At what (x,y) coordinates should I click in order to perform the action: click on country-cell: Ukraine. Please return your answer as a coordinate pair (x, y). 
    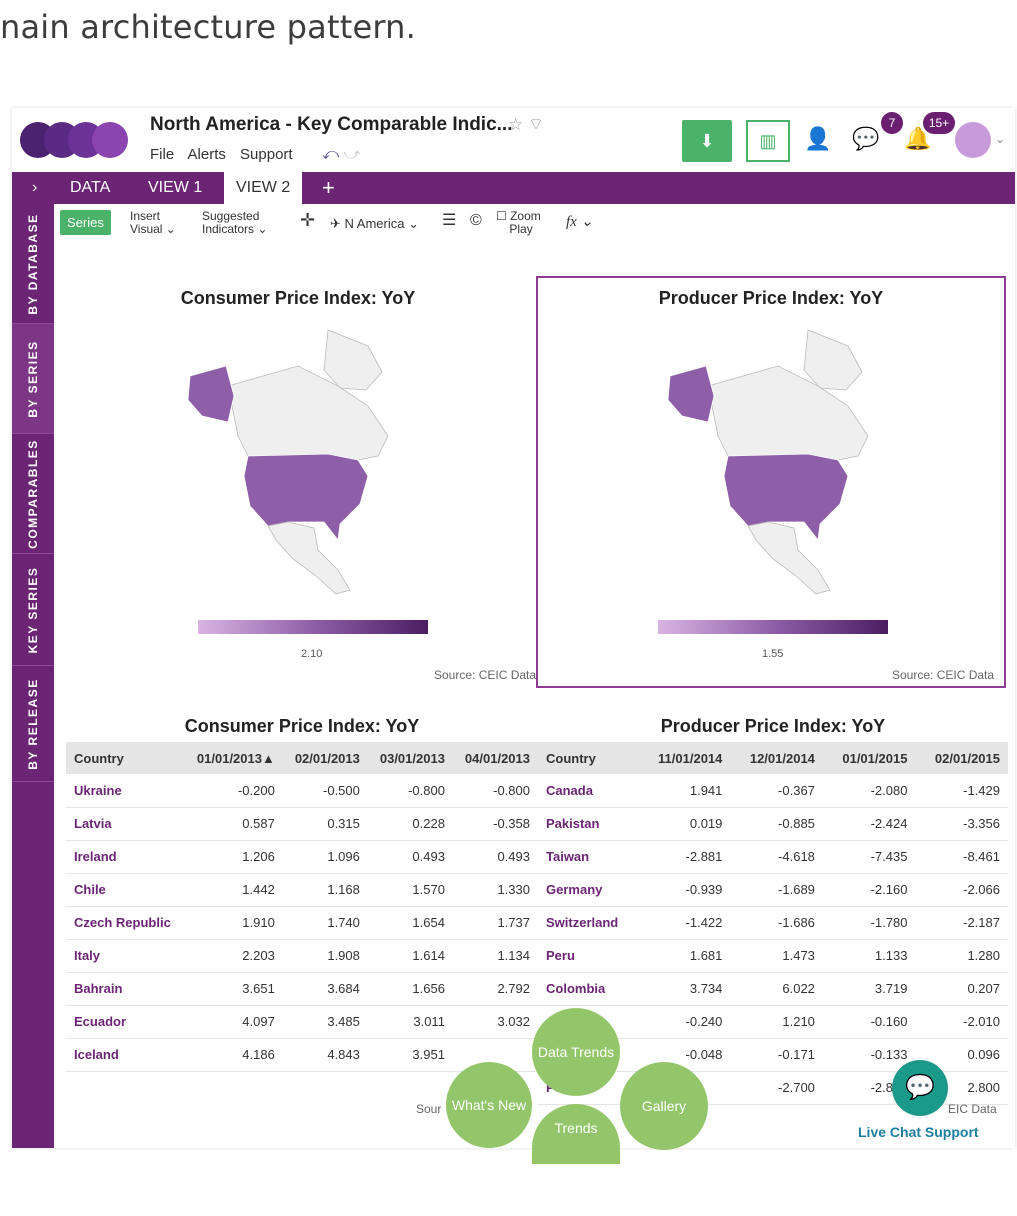
    Looking at the image, I should click on (125, 791).